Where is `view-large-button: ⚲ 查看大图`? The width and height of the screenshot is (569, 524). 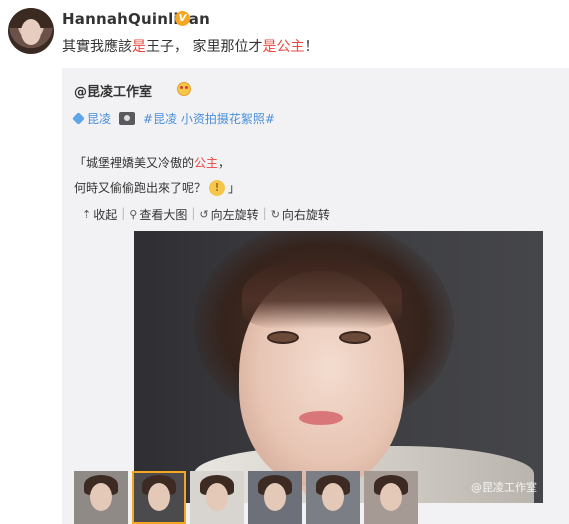
view-large-button: ⚲ 查看大图 is located at coordinates (158, 214).